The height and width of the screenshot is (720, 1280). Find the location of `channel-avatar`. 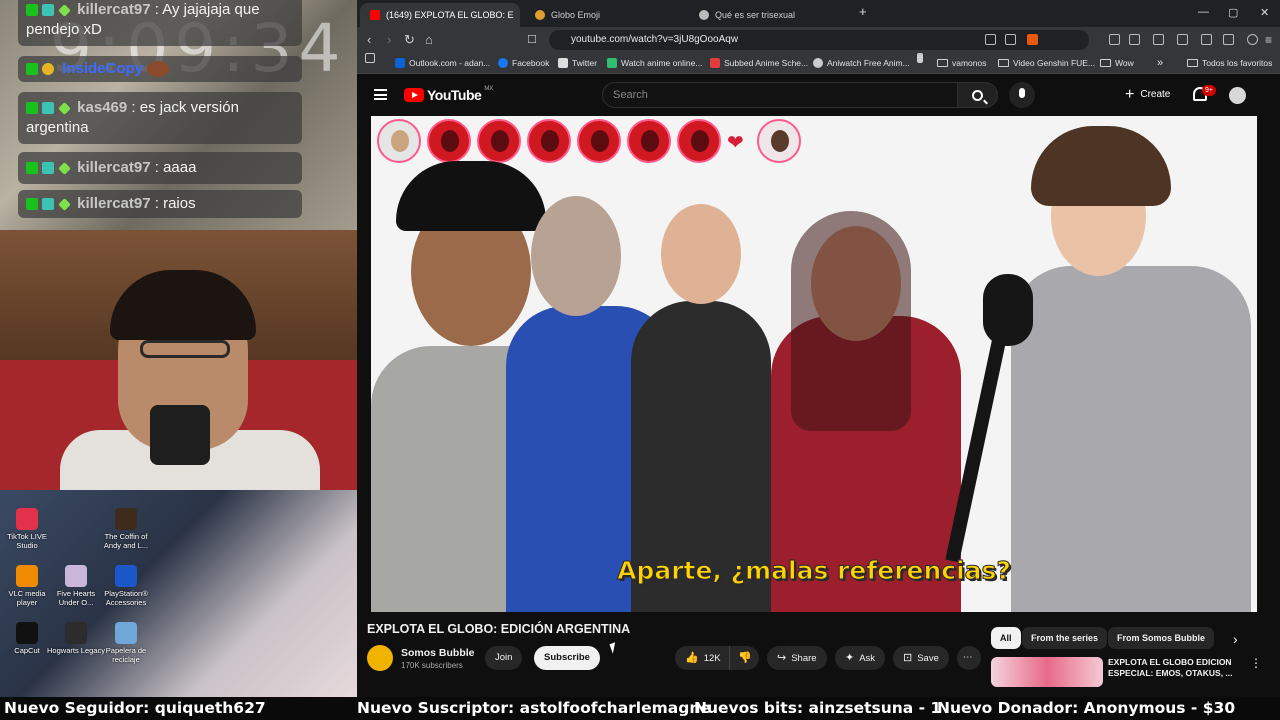

channel-avatar is located at coordinates (380, 658).